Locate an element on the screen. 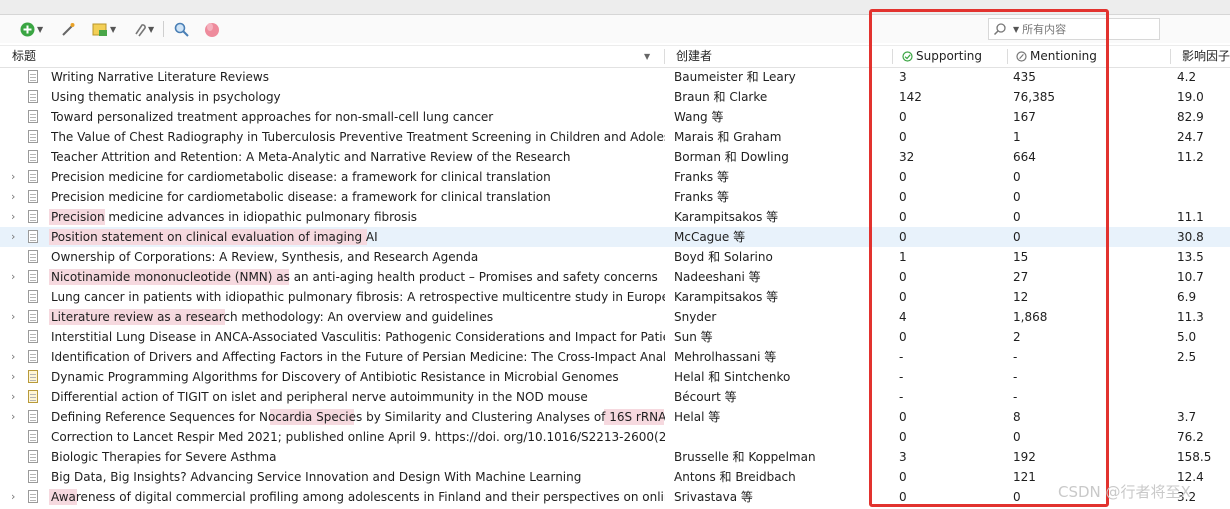 The image size is (1230, 509). row-creator: Nadeeshani 等 is located at coordinates (717, 277).